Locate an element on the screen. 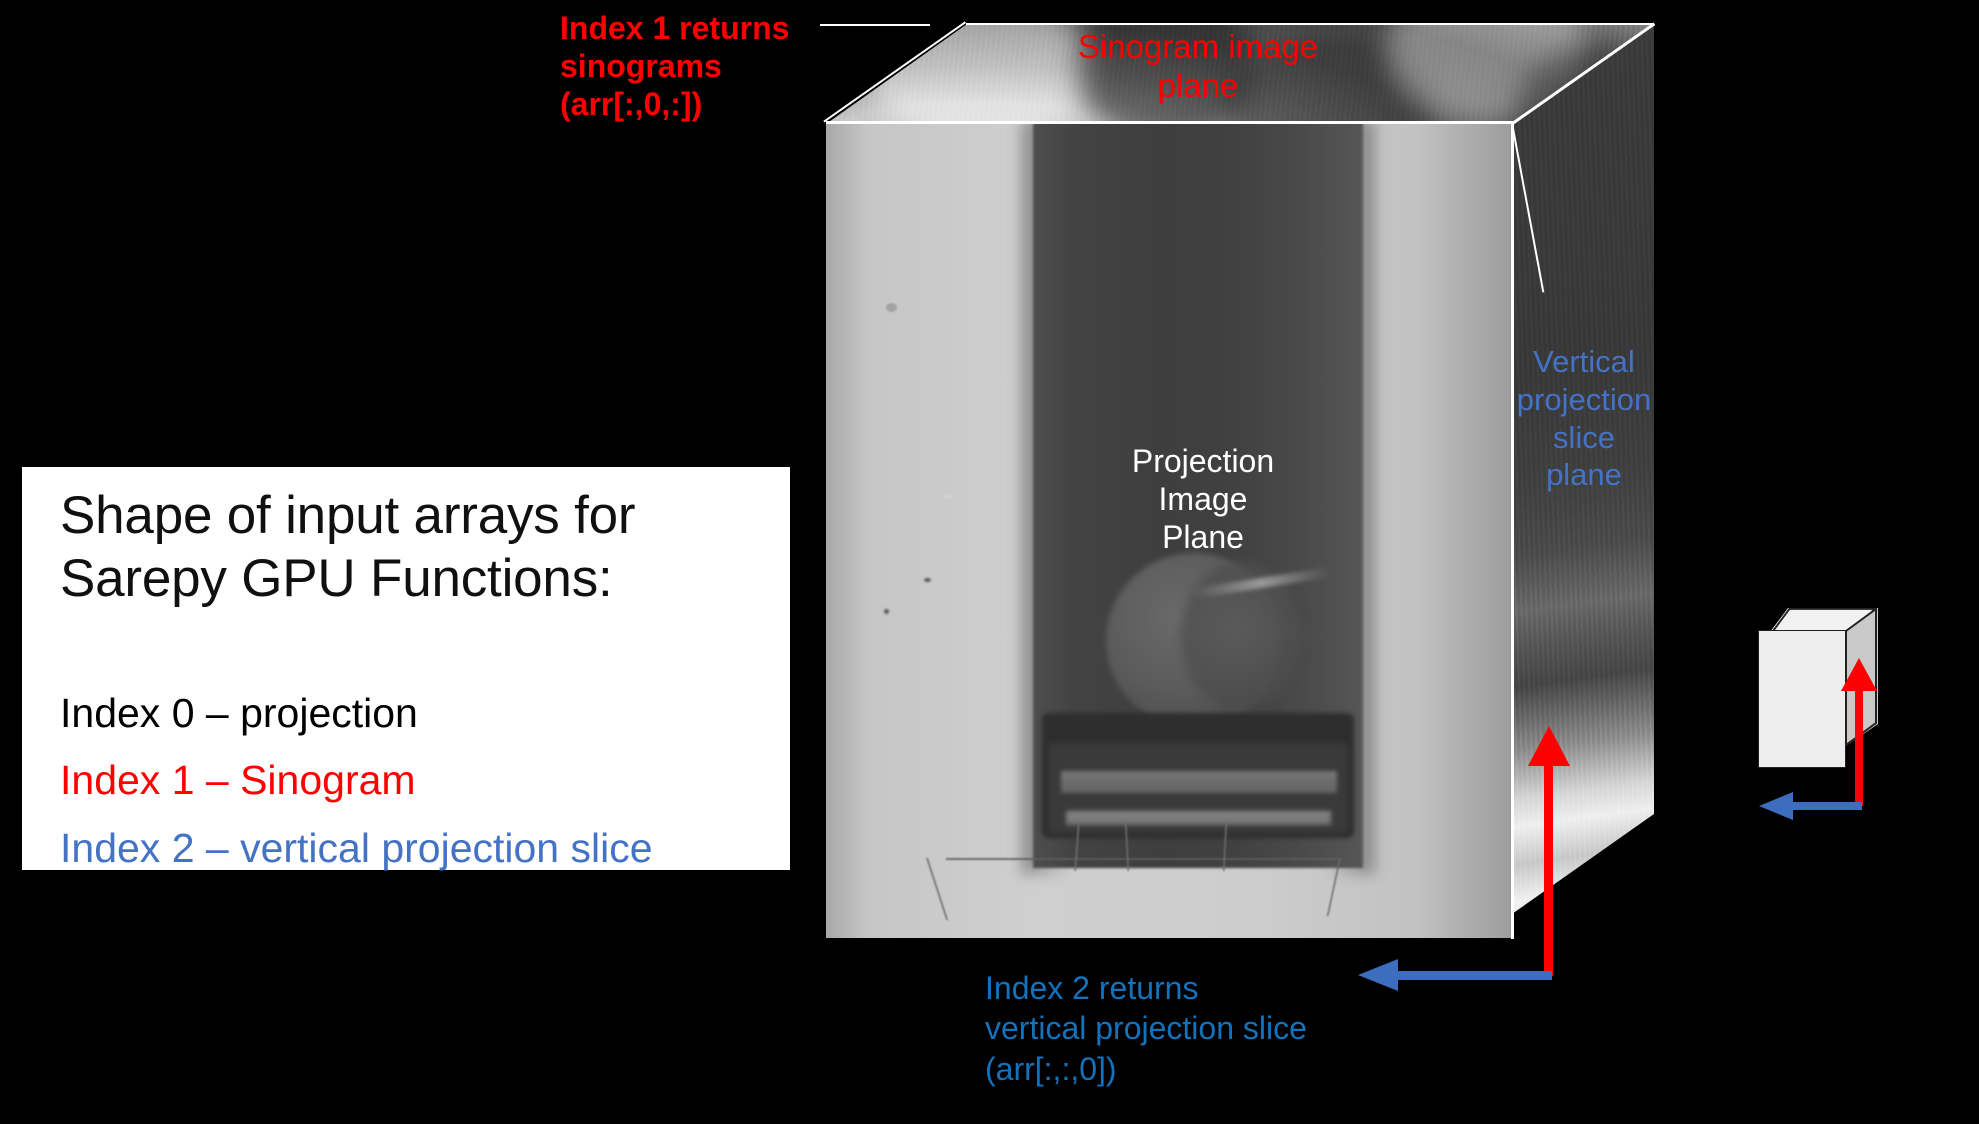  annotation-projection-image-plane: Projection Image Plane is located at coordinates (1203, 499).